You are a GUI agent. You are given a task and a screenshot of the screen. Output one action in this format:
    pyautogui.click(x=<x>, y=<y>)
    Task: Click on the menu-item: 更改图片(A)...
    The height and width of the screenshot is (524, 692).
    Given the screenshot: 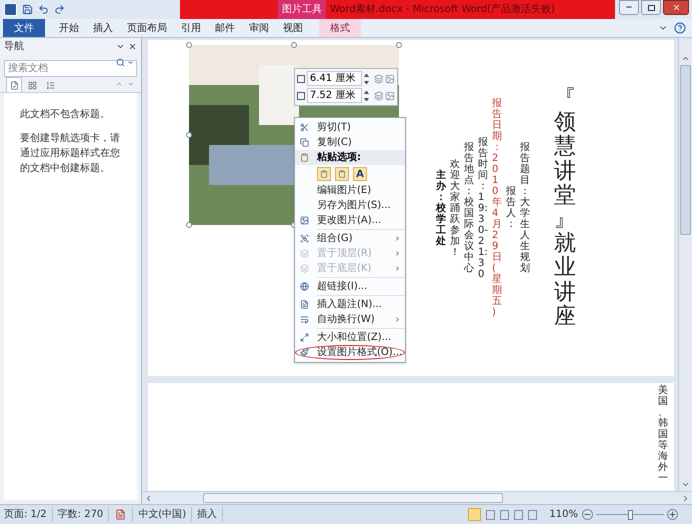 What is the action you would take?
    pyautogui.click(x=350, y=220)
    